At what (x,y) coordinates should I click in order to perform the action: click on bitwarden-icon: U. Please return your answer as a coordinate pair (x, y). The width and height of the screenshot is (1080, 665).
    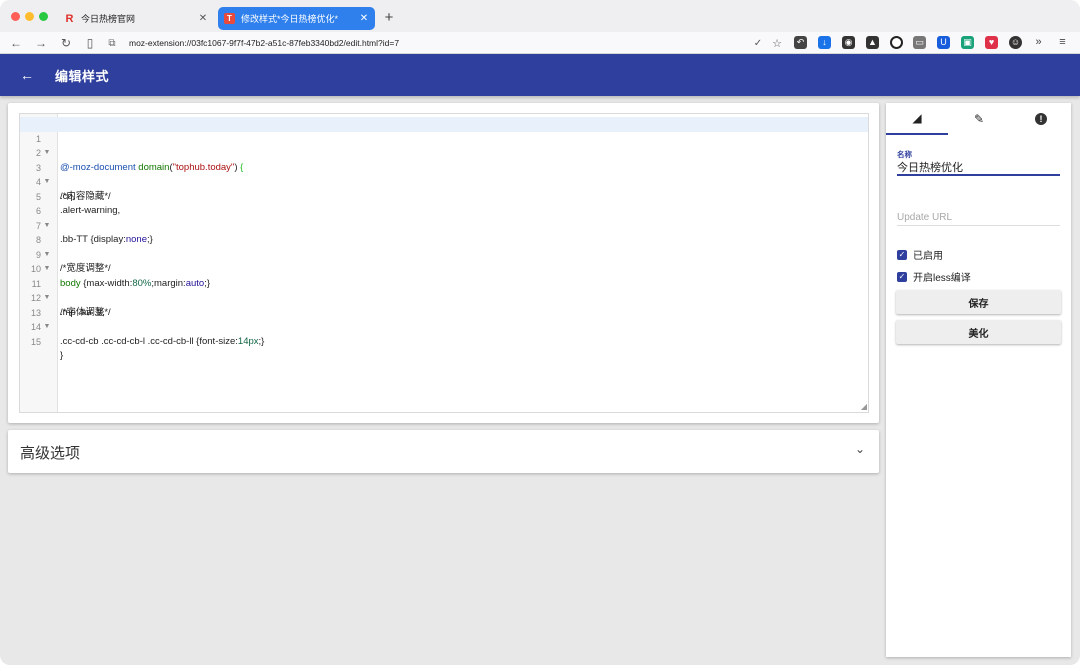
    Looking at the image, I should click on (943, 42).